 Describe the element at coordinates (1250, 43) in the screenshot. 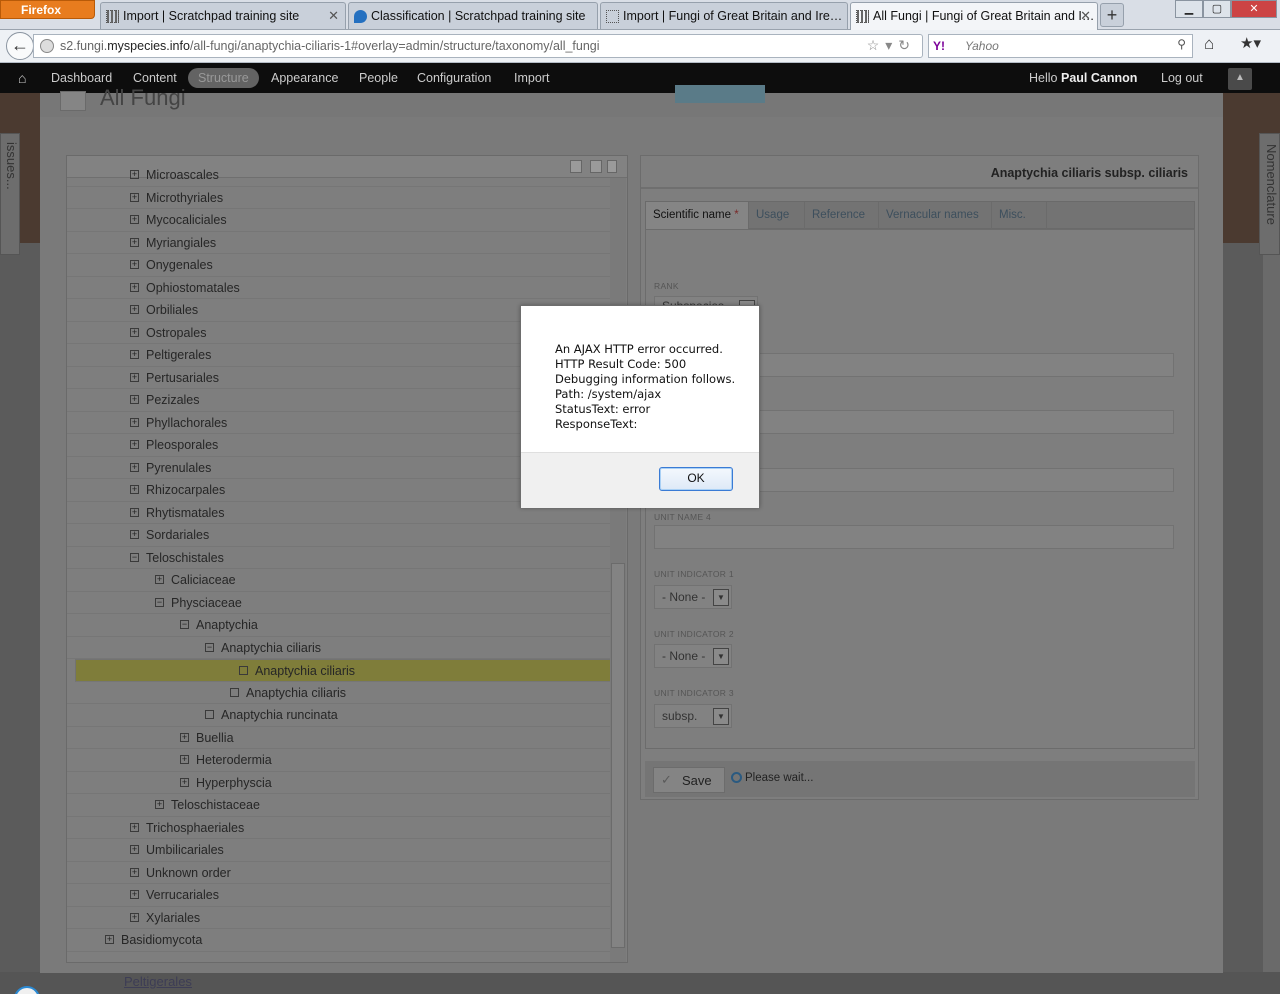

I see `bookmarks-icon: ★▾` at that location.